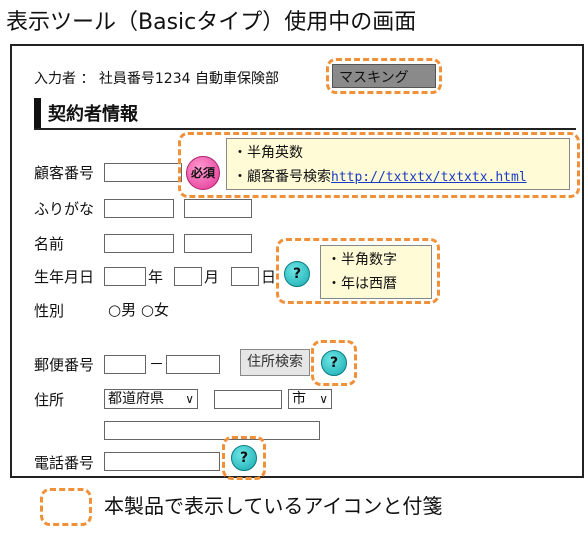 Image resolution: width=588 pixels, height=548 pixels. I want to click on phone-input, so click(162, 461).